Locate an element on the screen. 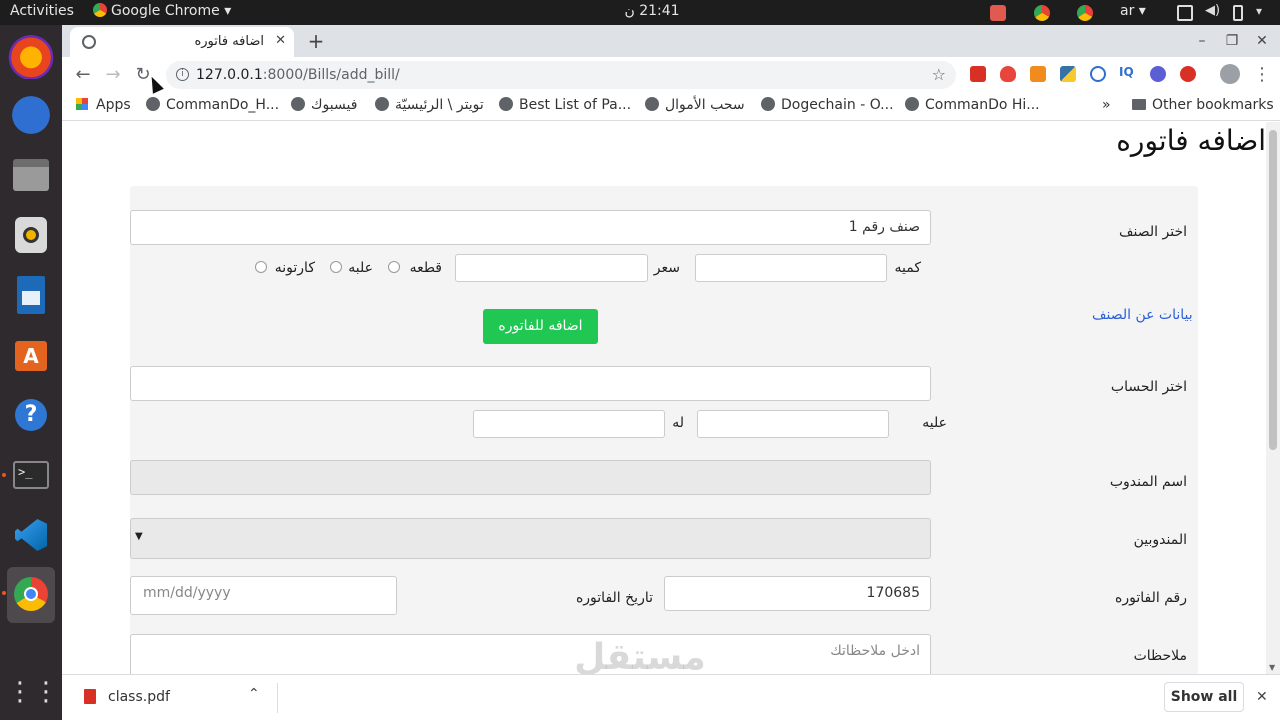 This screenshot has width=1280, height=720. vscode-icon is located at coordinates (31, 535).